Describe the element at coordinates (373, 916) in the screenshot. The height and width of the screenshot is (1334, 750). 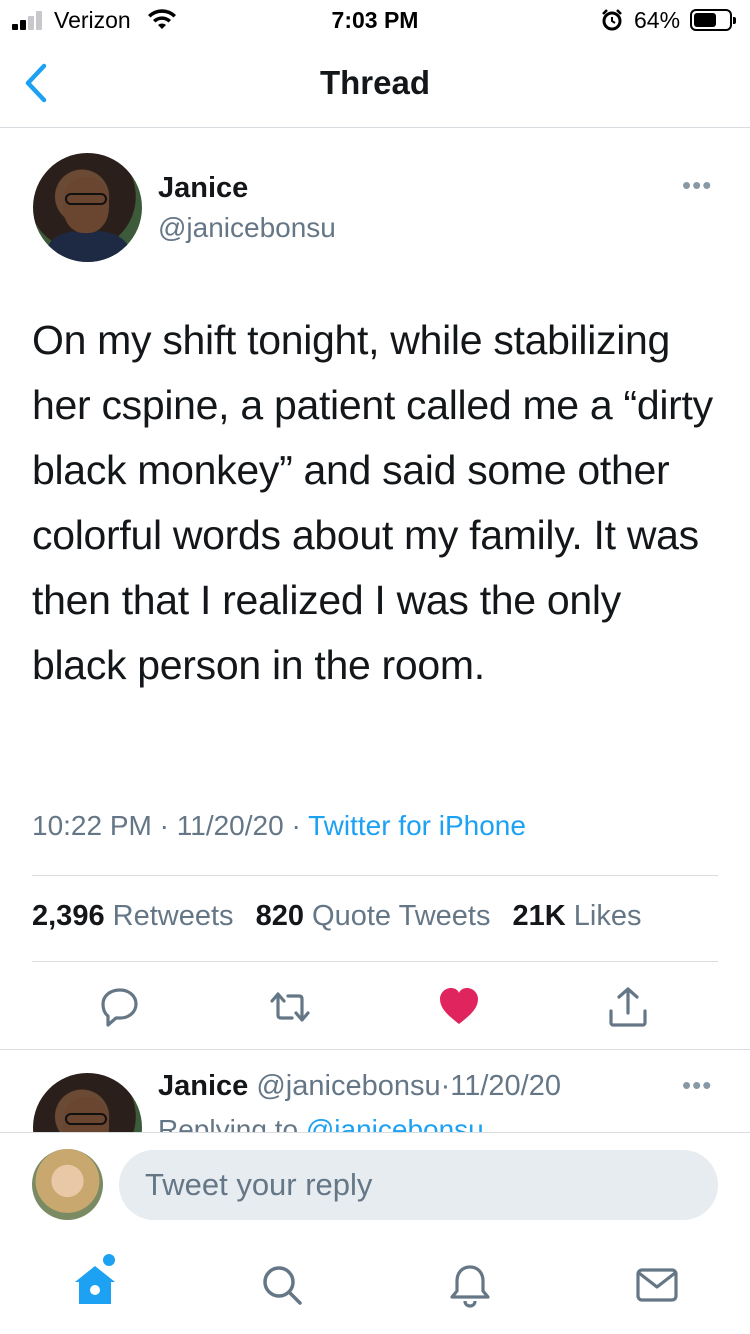
I see `quote-tweets-stat: 820 Quote Tweets` at that location.